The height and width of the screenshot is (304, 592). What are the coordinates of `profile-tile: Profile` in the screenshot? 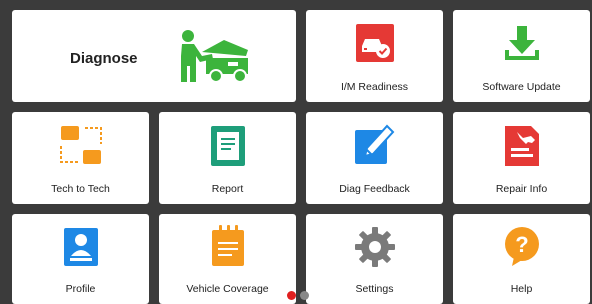 It's located at (80, 259).